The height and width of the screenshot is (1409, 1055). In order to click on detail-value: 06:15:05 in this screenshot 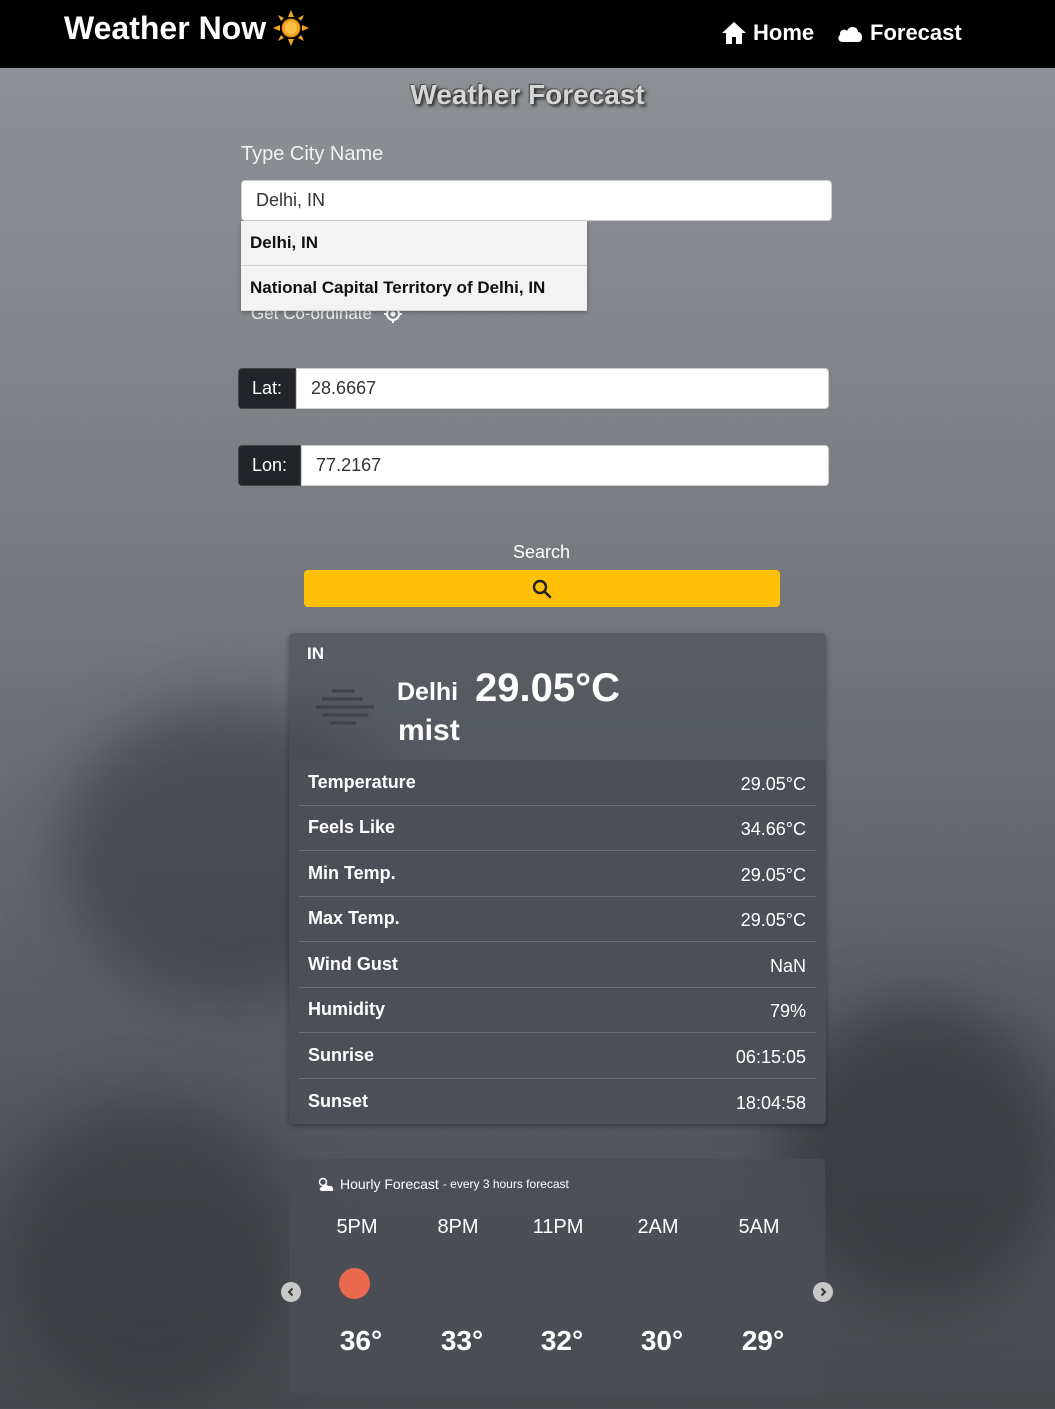, I will do `click(770, 1056)`.